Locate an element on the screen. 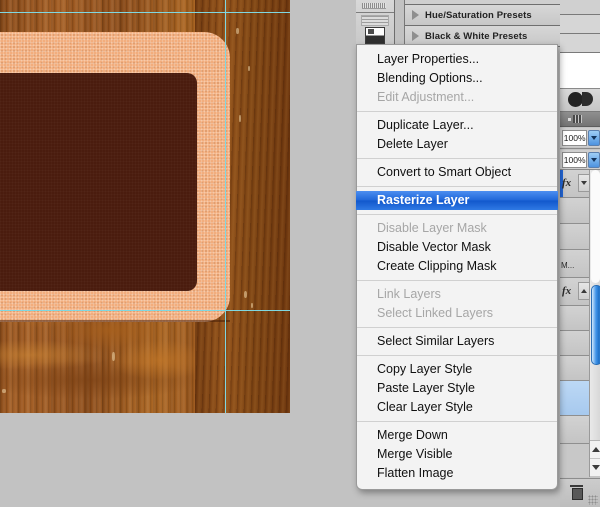 The width and height of the screenshot is (600, 507). mat-edge-shadow is located at coordinates (115, 321).